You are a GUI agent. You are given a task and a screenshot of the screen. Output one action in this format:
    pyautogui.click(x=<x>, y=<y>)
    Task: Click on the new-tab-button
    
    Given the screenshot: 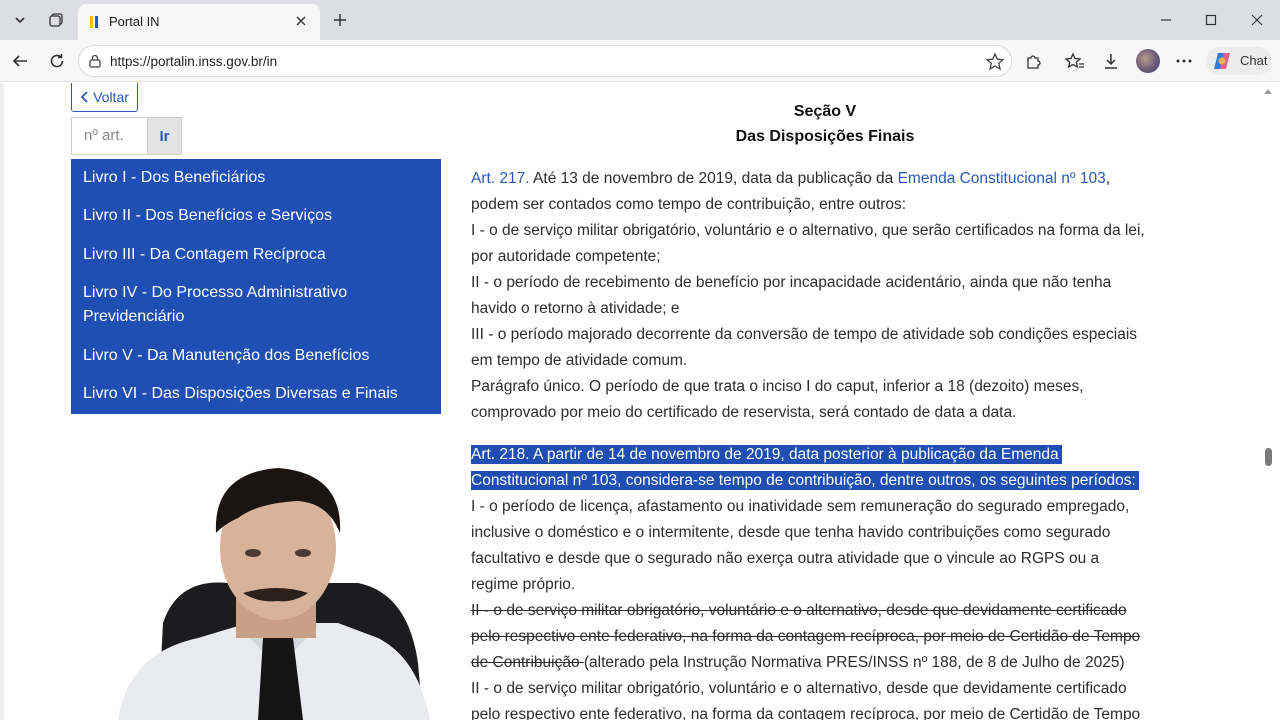 What is the action you would take?
    pyautogui.click(x=340, y=20)
    